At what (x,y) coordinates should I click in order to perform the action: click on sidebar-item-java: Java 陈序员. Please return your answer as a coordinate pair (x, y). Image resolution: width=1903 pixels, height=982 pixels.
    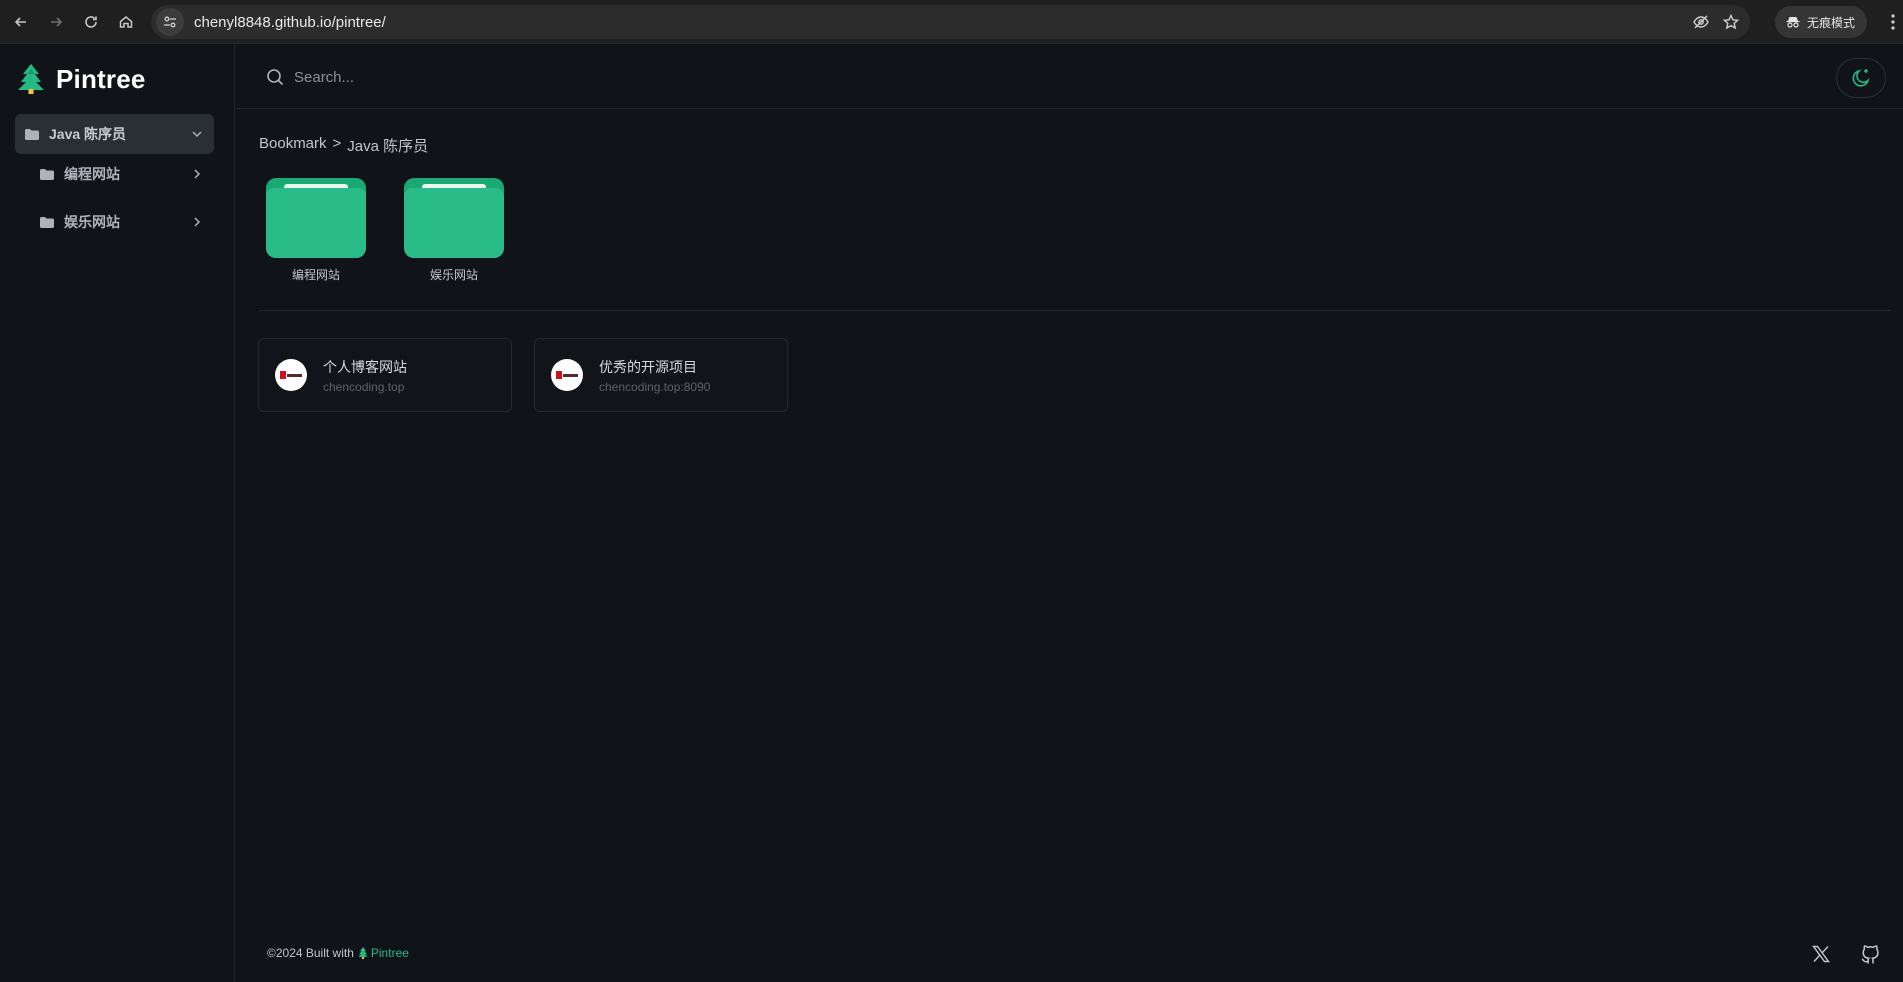
    Looking at the image, I should click on (114, 134).